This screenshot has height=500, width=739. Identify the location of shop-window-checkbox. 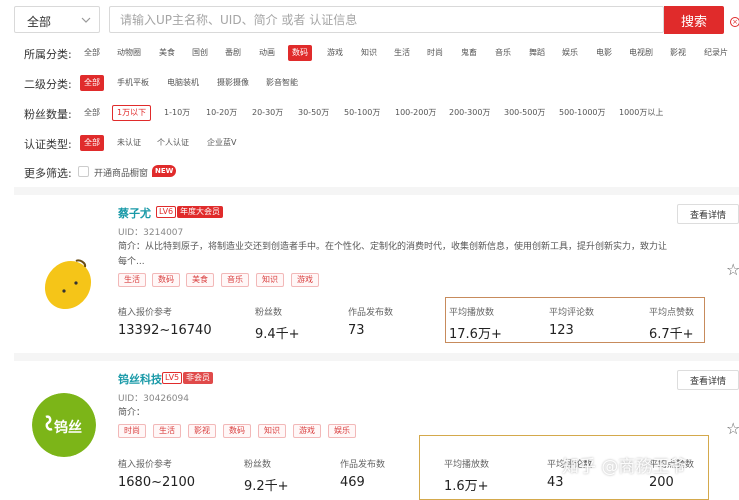
(83, 171).